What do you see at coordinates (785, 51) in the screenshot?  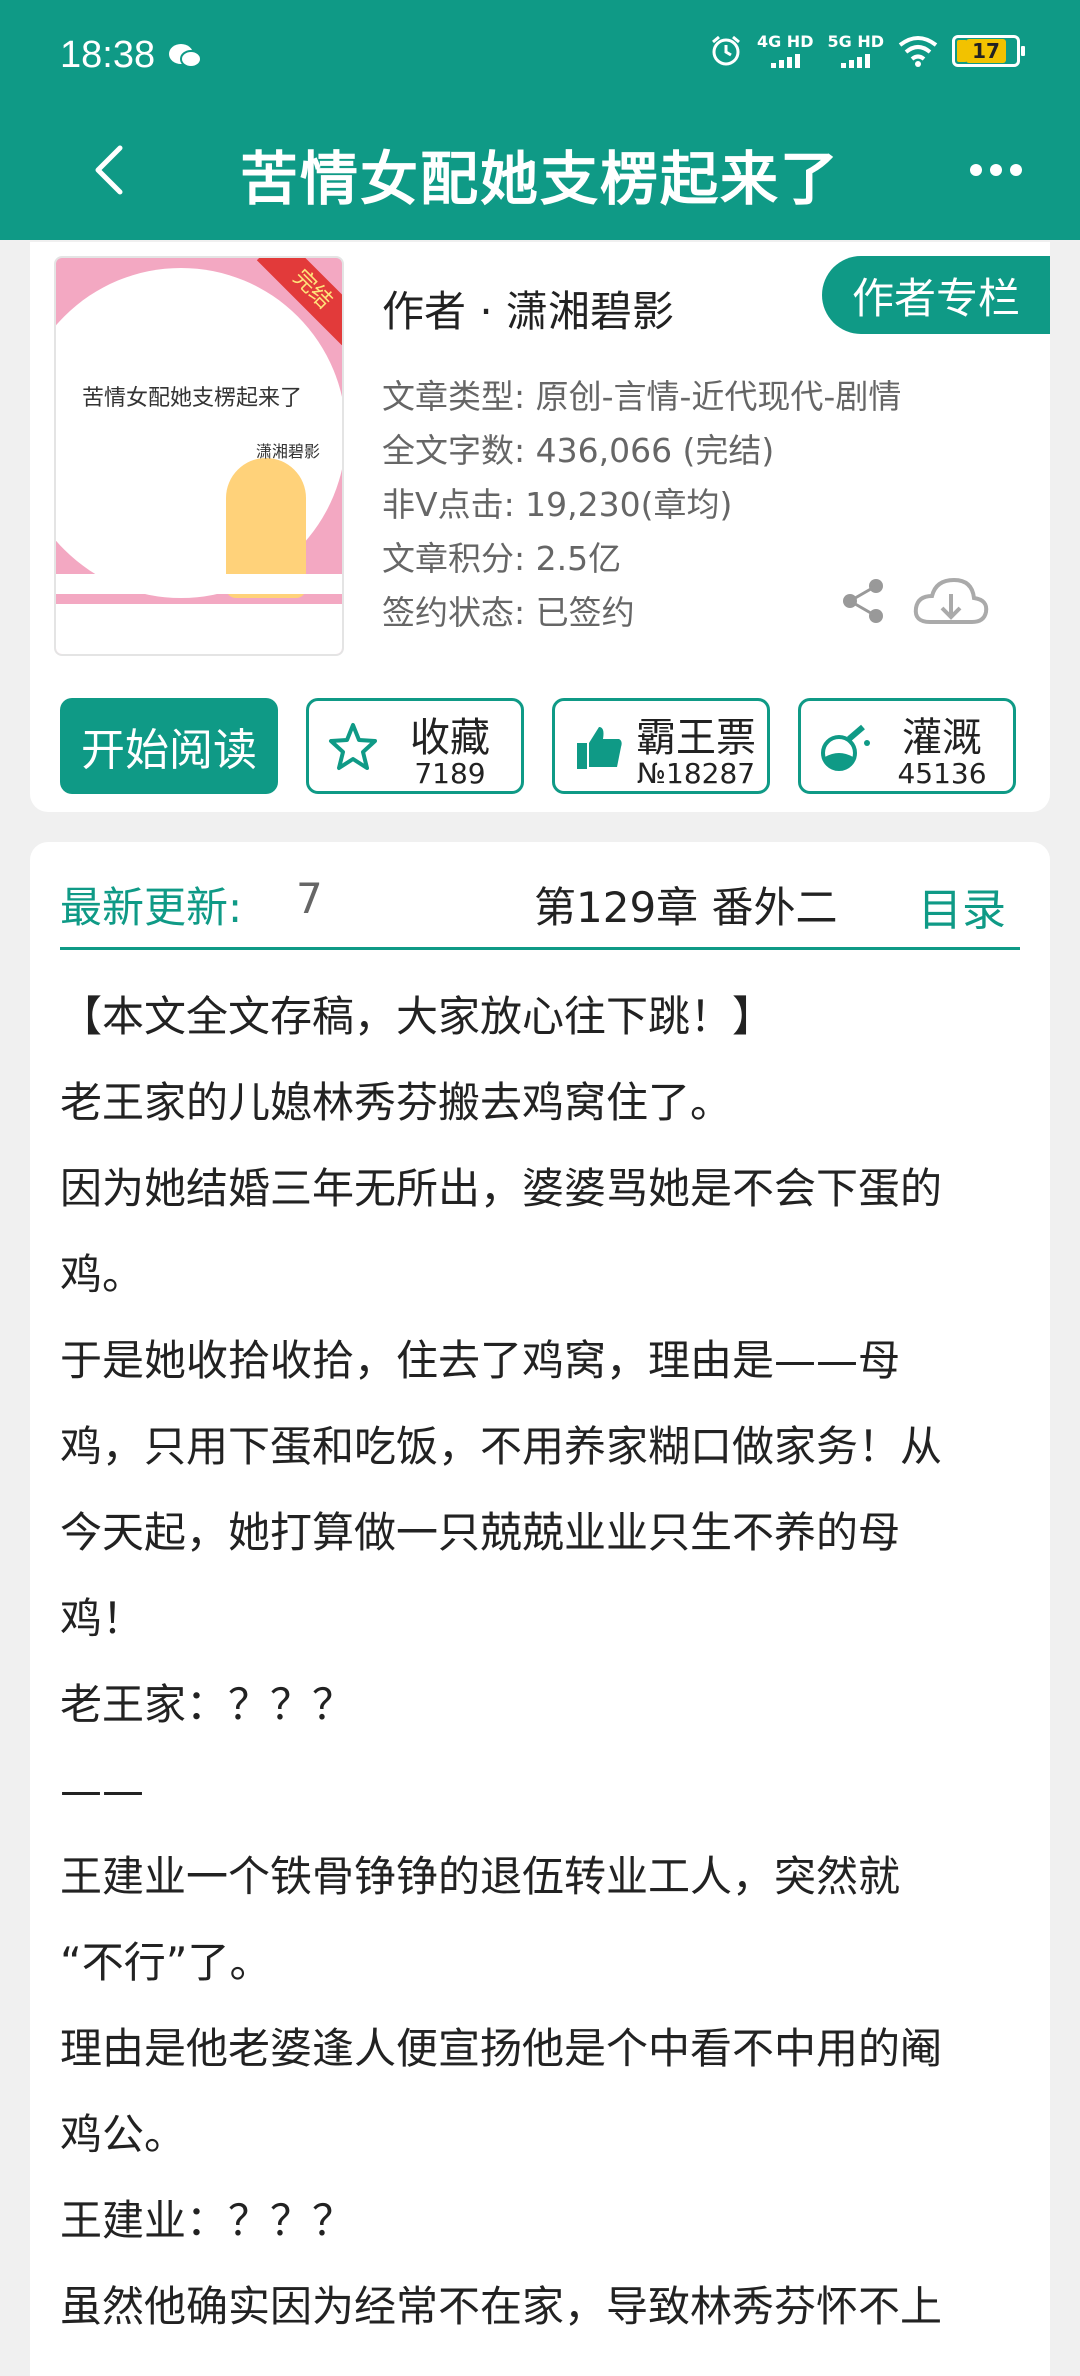 I see `signal-4g: 4G HD` at bounding box center [785, 51].